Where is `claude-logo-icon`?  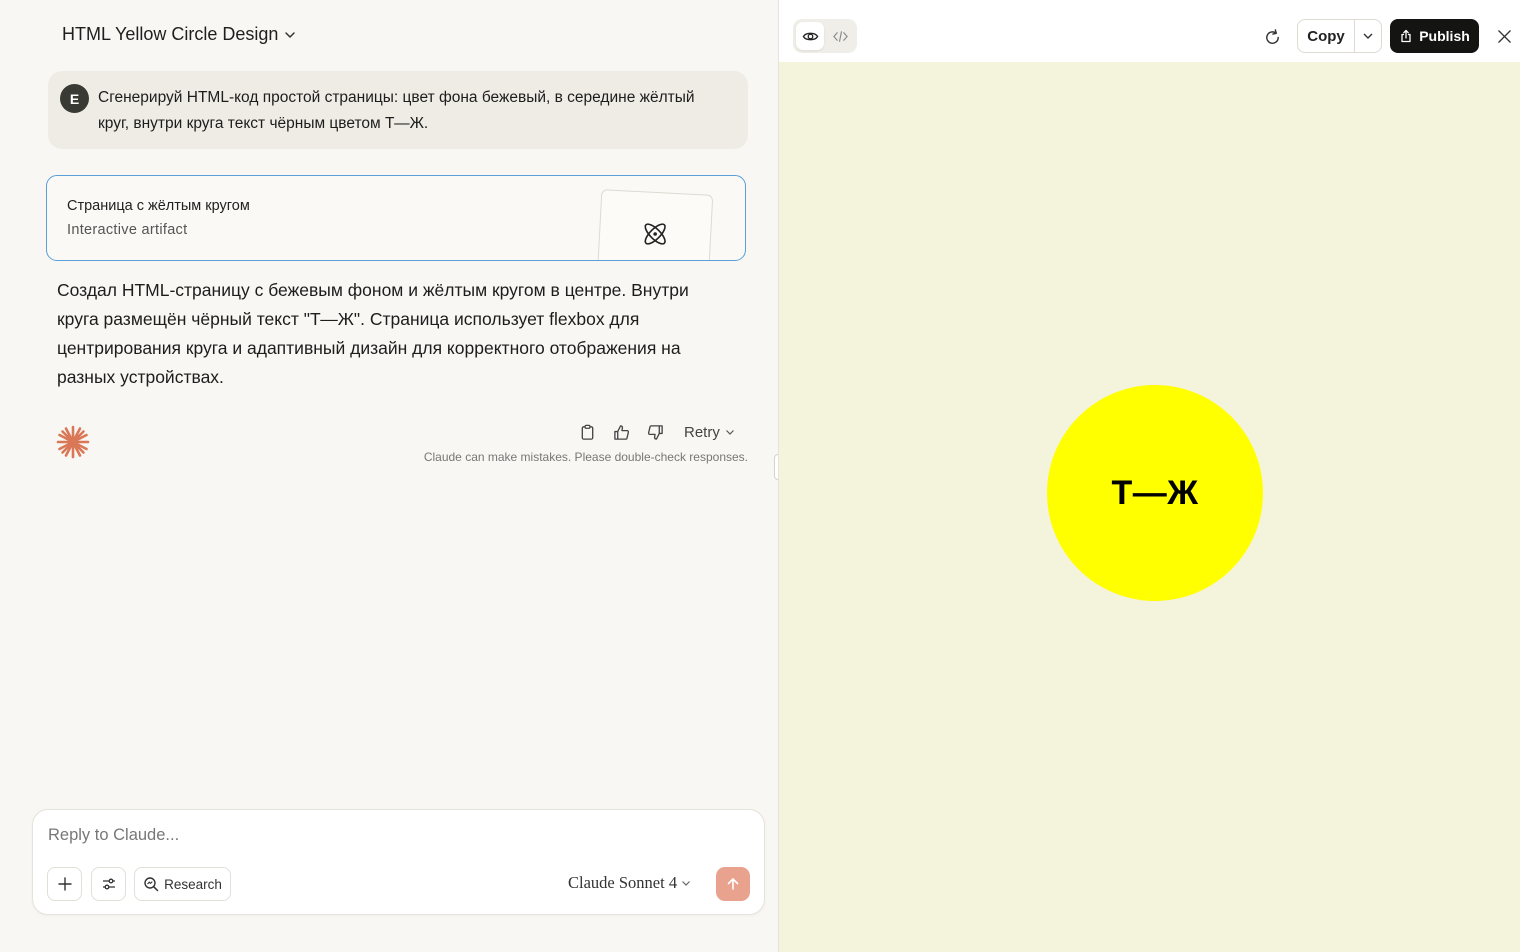 claude-logo-icon is located at coordinates (73, 442).